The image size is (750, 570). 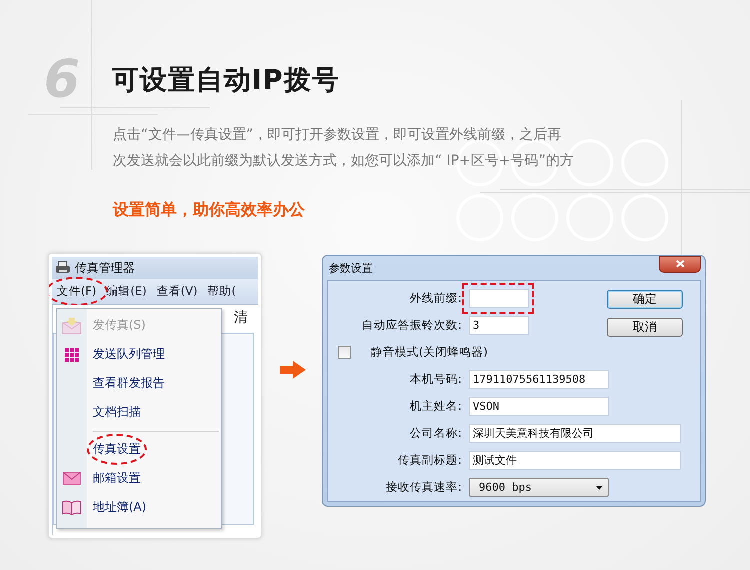 What do you see at coordinates (645, 299) in the screenshot?
I see `dialog-button: 确定` at bounding box center [645, 299].